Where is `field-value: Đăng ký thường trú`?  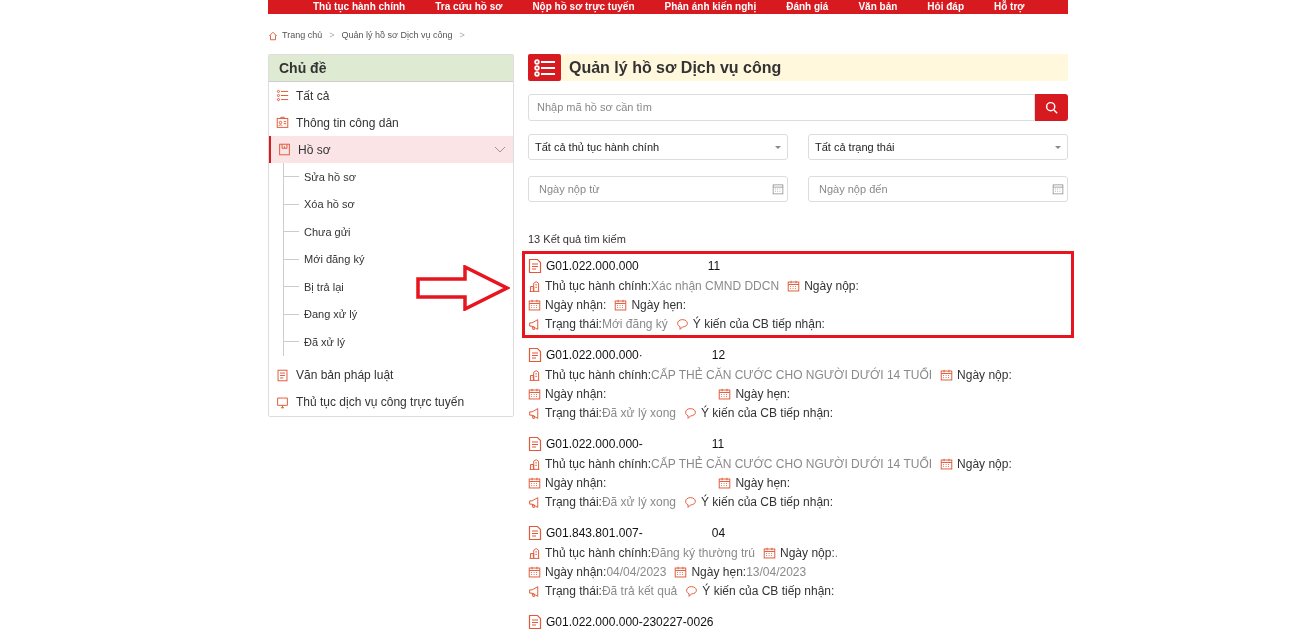 field-value: Đăng ký thường trú is located at coordinates (703, 553).